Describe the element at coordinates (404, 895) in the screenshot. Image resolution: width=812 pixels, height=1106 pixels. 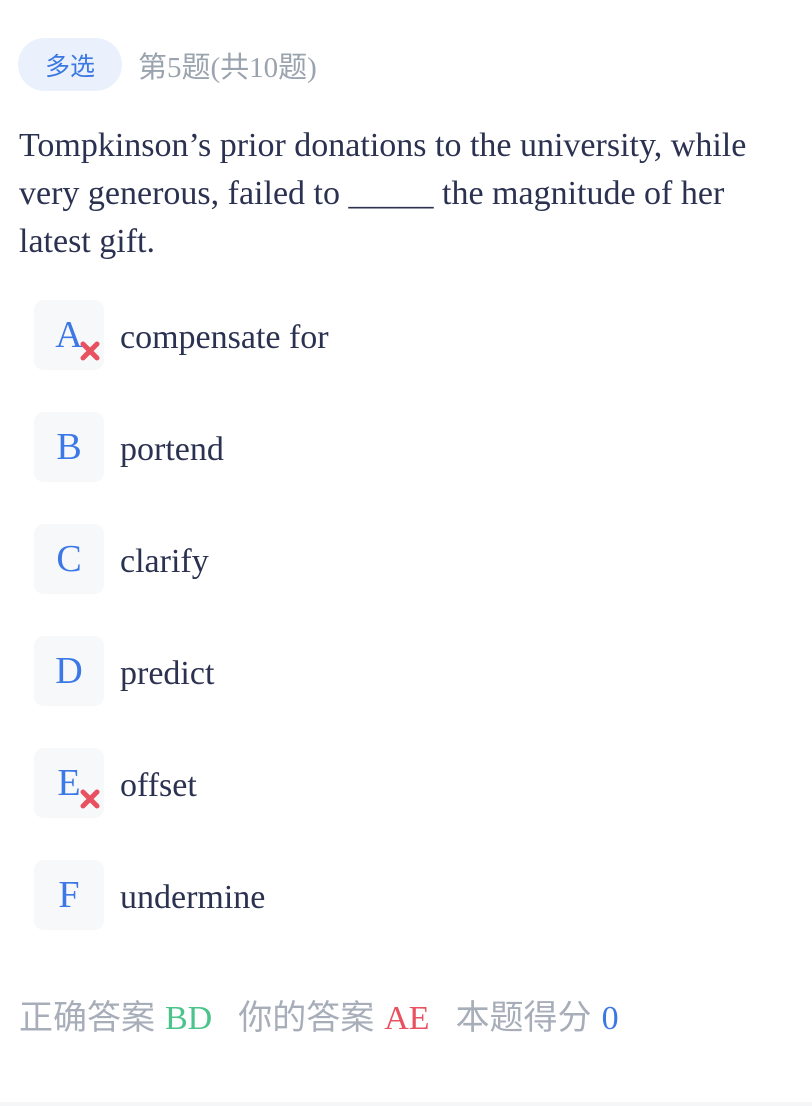
I see `option-f: F undermine` at that location.